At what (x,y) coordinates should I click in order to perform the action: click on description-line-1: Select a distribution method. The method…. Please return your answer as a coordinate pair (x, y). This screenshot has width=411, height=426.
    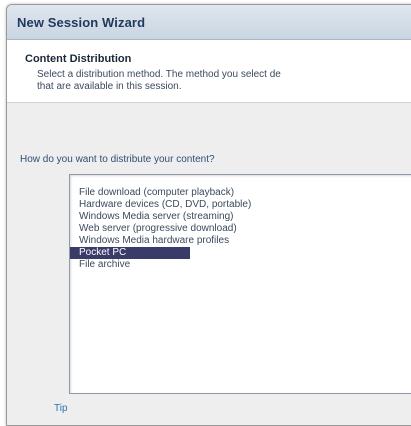
    Looking at the image, I should click on (159, 74).